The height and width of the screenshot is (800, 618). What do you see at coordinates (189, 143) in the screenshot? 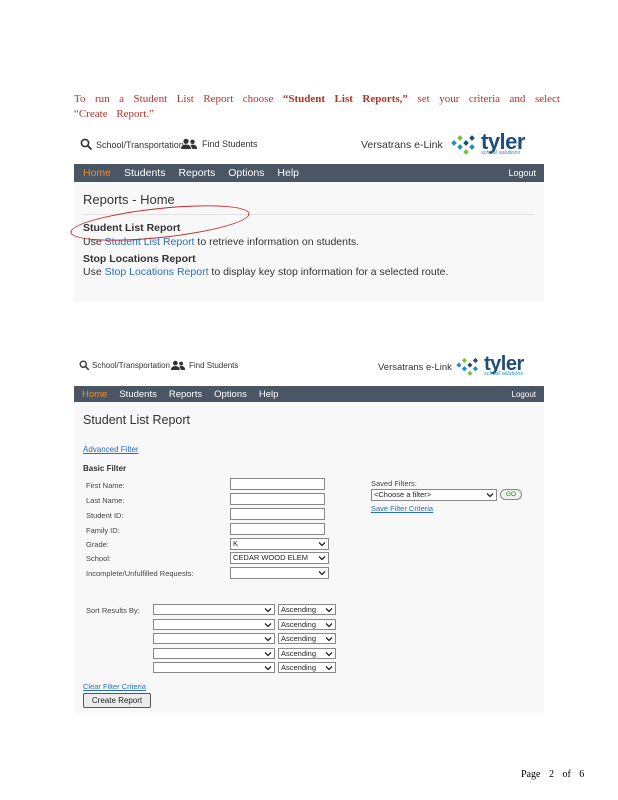
I see `users-icon` at bounding box center [189, 143].